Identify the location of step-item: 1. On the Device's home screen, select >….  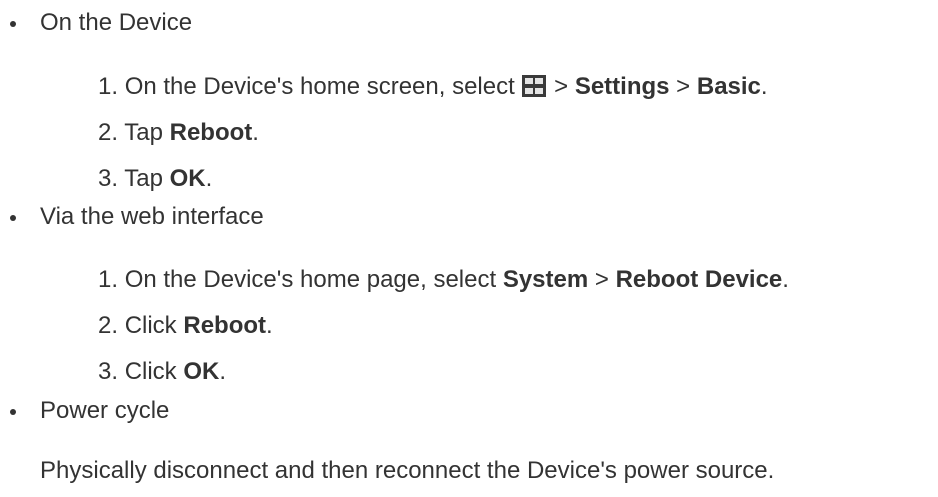
(433, 87).